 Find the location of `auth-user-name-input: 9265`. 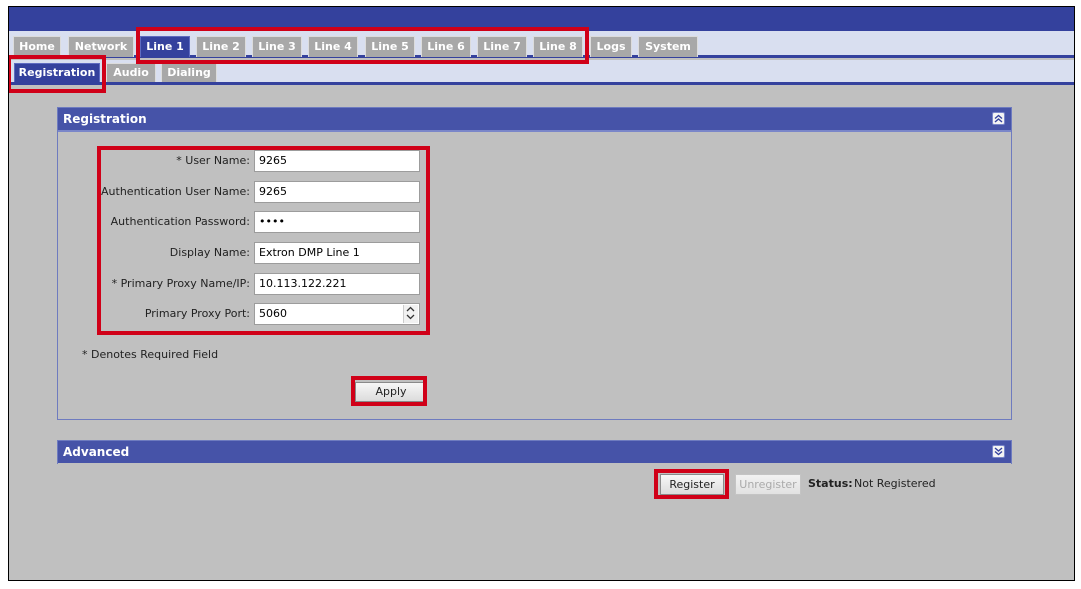

auth-user-name-input: 9265 is located at coordinates (337, 192).